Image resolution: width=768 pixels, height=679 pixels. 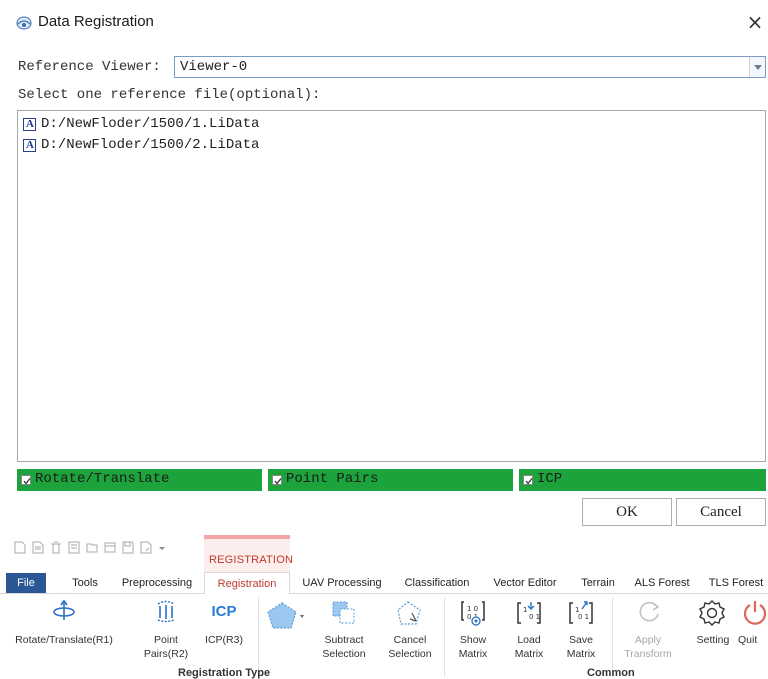 I want to click on icp-button: ICP ICP(R3), so click(x=224, y=632).